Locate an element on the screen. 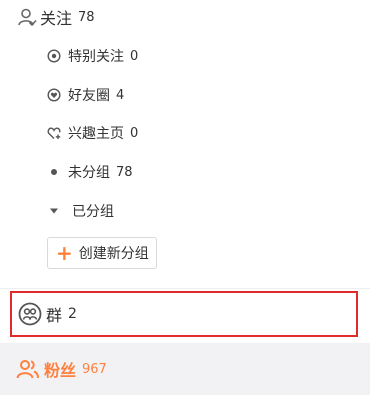  follow-label: 关注 is located at coordinates (56, 18).